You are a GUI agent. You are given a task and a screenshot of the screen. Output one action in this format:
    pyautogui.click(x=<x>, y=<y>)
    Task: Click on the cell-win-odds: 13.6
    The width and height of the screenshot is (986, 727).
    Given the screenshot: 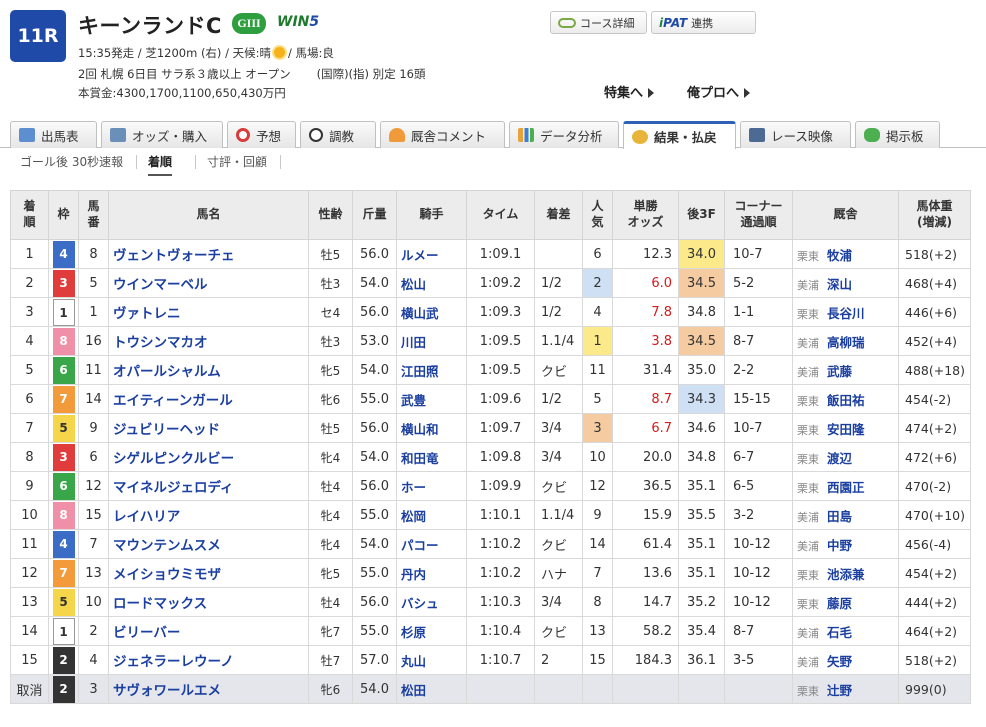 What is the action you would take?
    pyautogui.click(x=645, y=573)
    